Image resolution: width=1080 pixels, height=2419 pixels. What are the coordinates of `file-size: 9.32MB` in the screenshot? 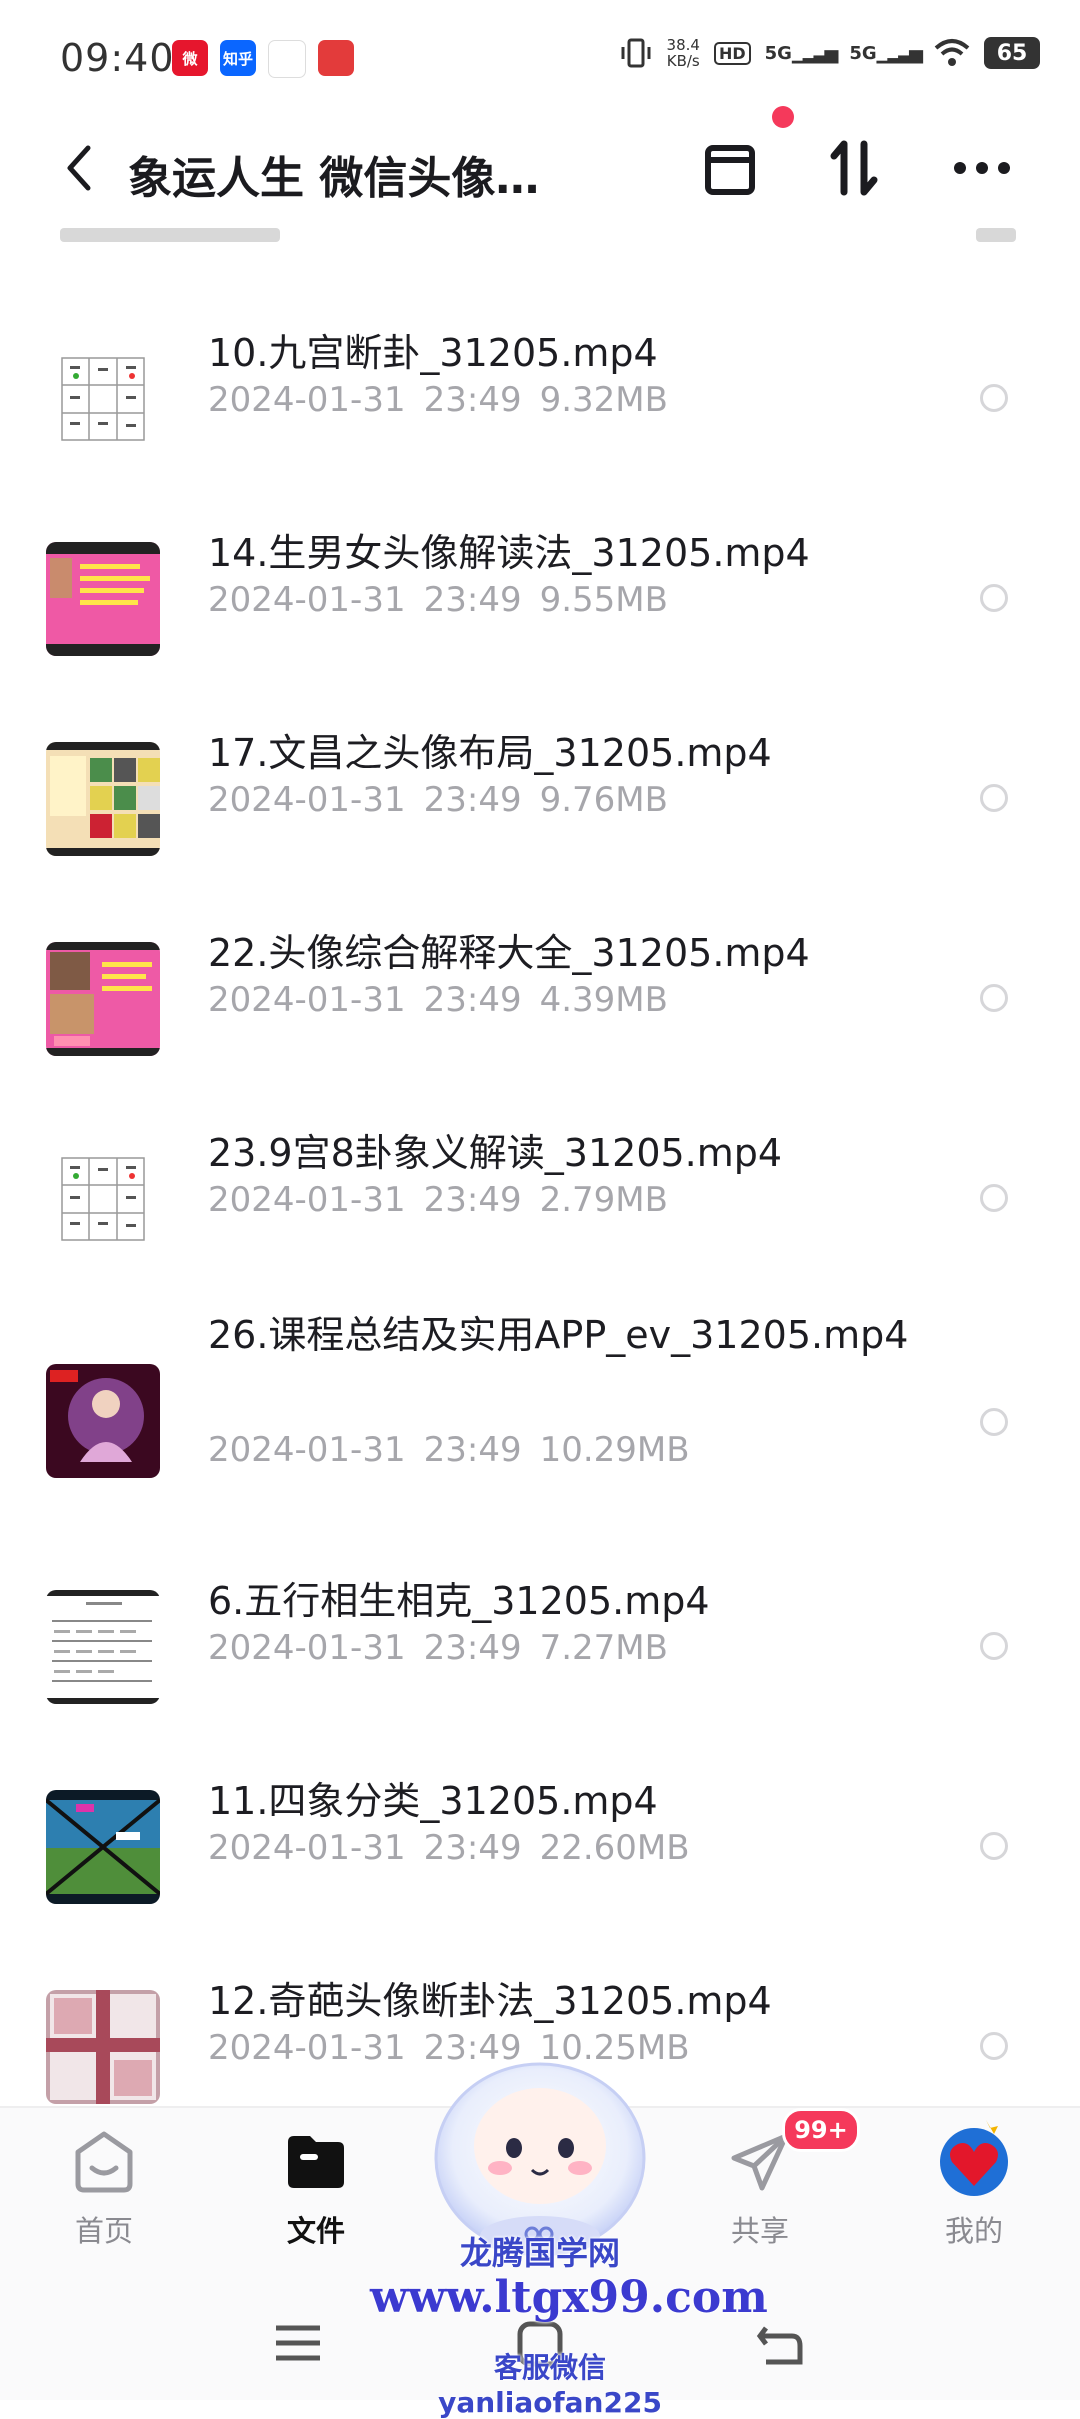 It's located at (603, 400).